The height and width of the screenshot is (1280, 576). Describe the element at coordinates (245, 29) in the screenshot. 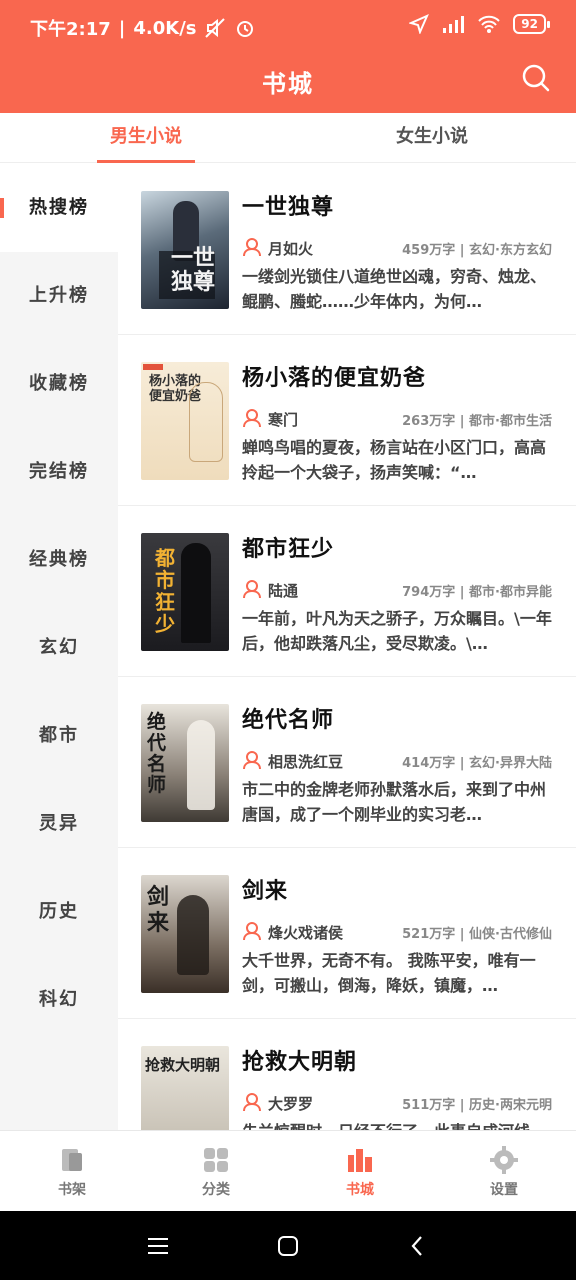

I see `alarm-icon` at that location.